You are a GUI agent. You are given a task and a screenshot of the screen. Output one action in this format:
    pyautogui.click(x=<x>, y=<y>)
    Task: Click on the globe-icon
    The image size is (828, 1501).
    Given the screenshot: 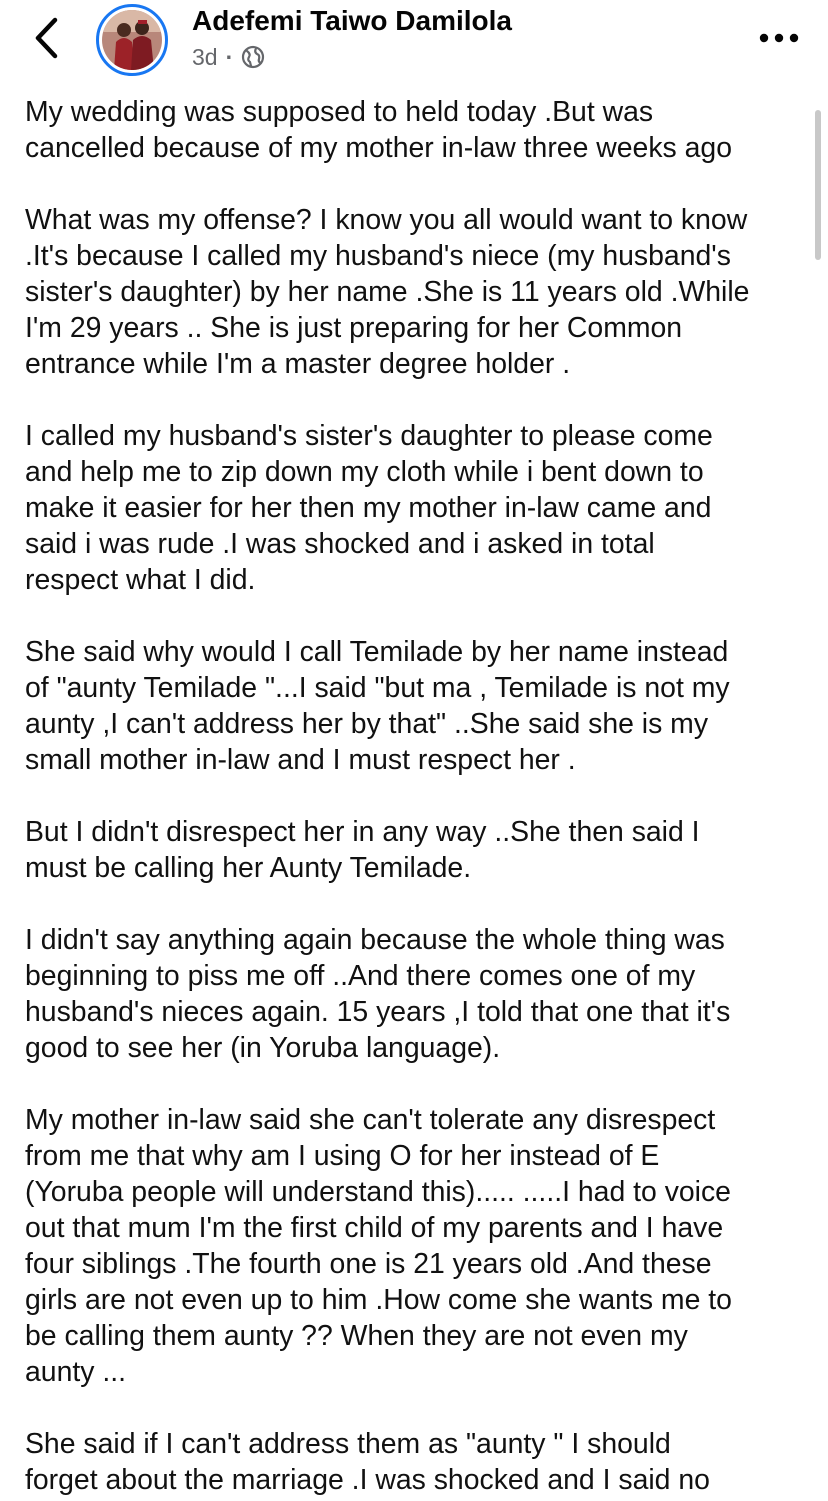 What is the action you would take?
    pyautogui.click(x=253, y=57)
    